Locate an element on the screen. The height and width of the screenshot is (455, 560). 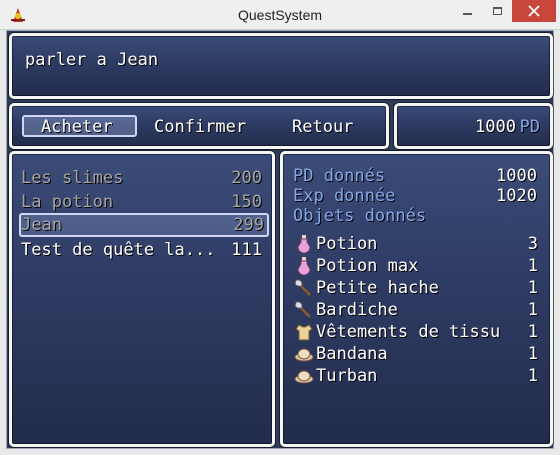
item-row-vetements-de-tissu: Vêtements de tissu 1 is located at coordinates (417, 332).